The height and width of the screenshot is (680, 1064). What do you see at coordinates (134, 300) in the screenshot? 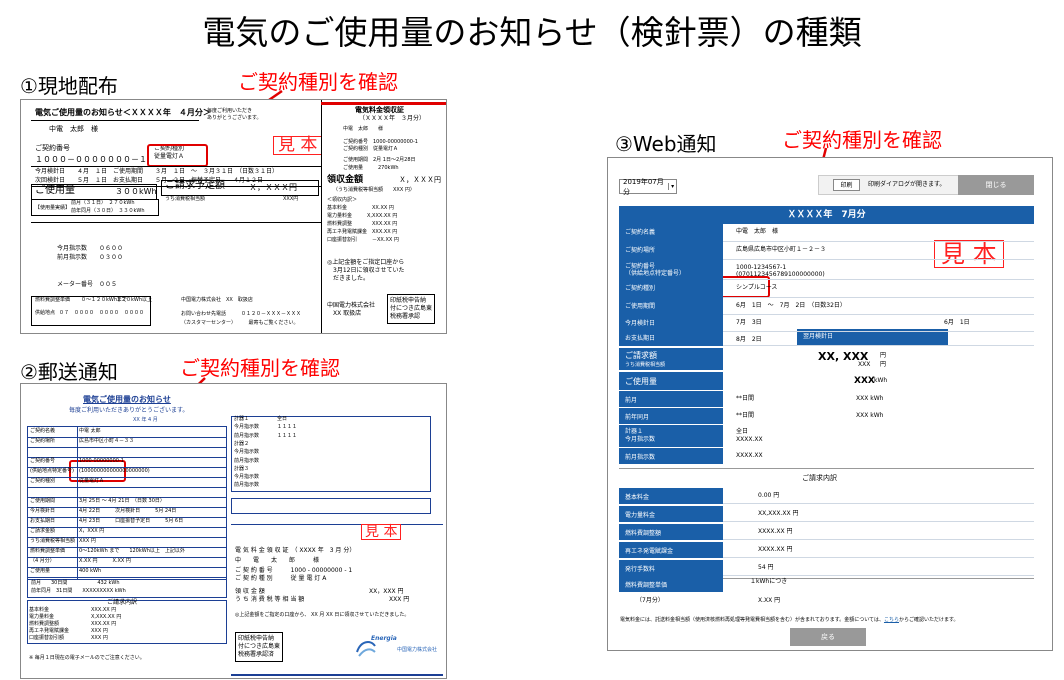
I see `doc1-fuel-row-3: １２０kWh以上` at bounding box center [134, 300].